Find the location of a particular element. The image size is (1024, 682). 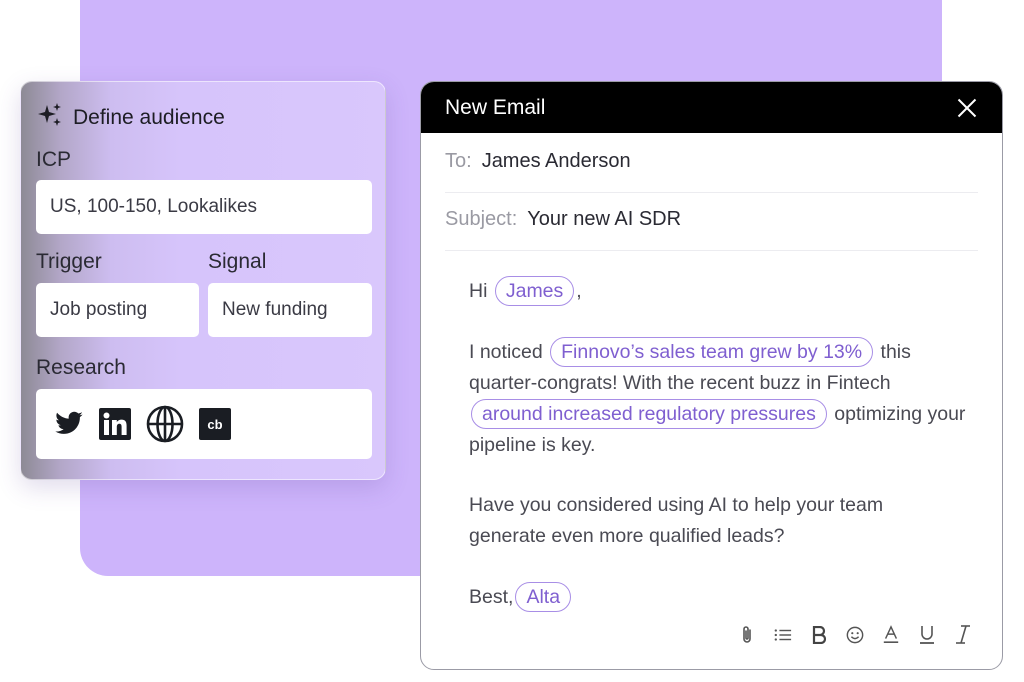

trigger-field: Job posting is located at coordinates (117, 310).